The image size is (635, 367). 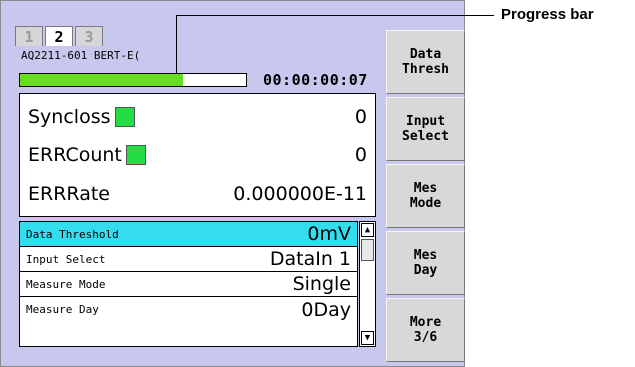 I want to click on errrate-label: ERRRate, so click(x=69, y=194).